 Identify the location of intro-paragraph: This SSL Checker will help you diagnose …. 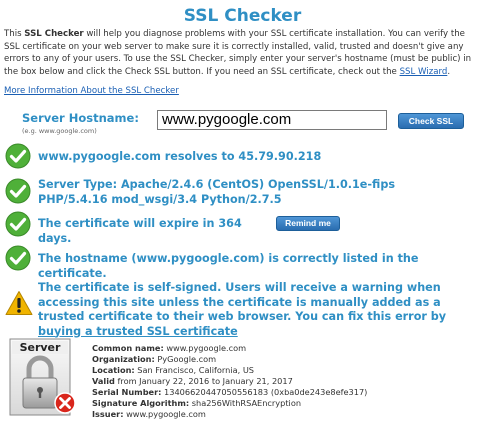
(239, 53).